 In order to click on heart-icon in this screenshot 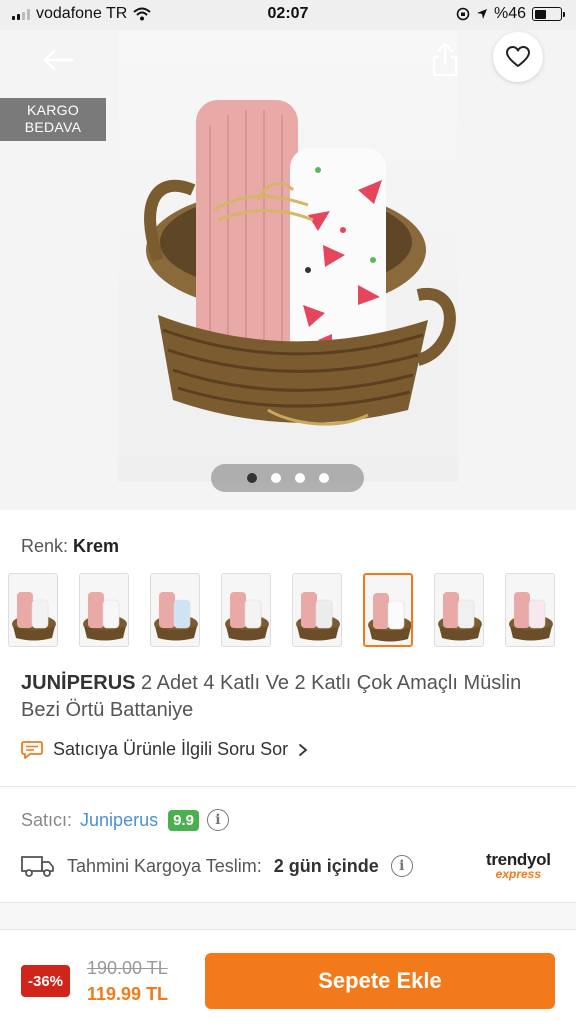, I will do `click(518, 56)`.